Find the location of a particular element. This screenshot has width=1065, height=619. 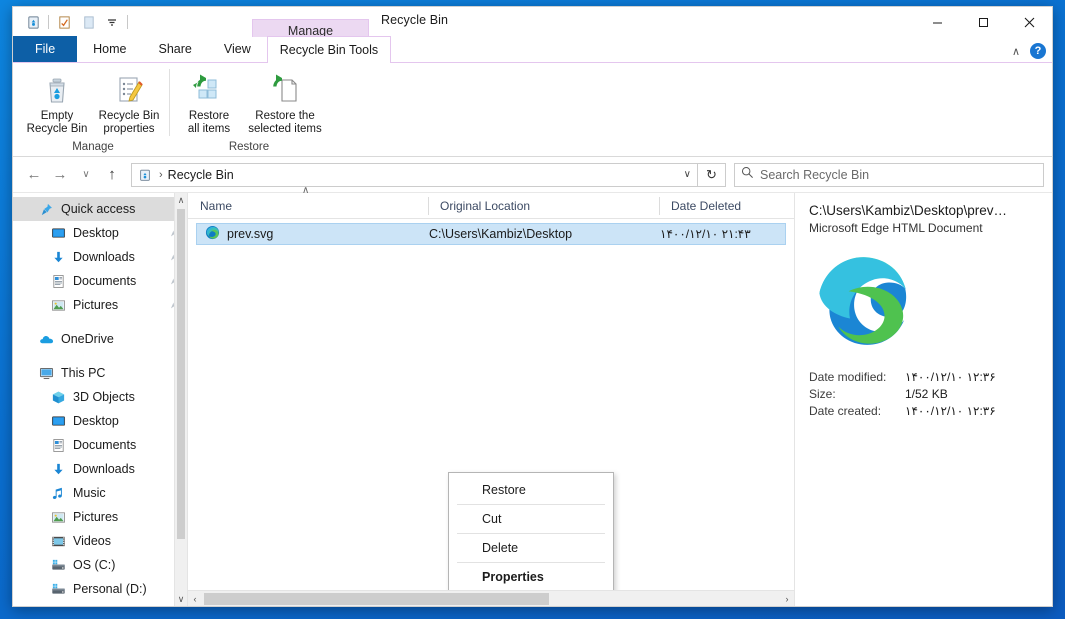

sidebar-item-onedrive: OneDrive is located at coordinates (100, 339).